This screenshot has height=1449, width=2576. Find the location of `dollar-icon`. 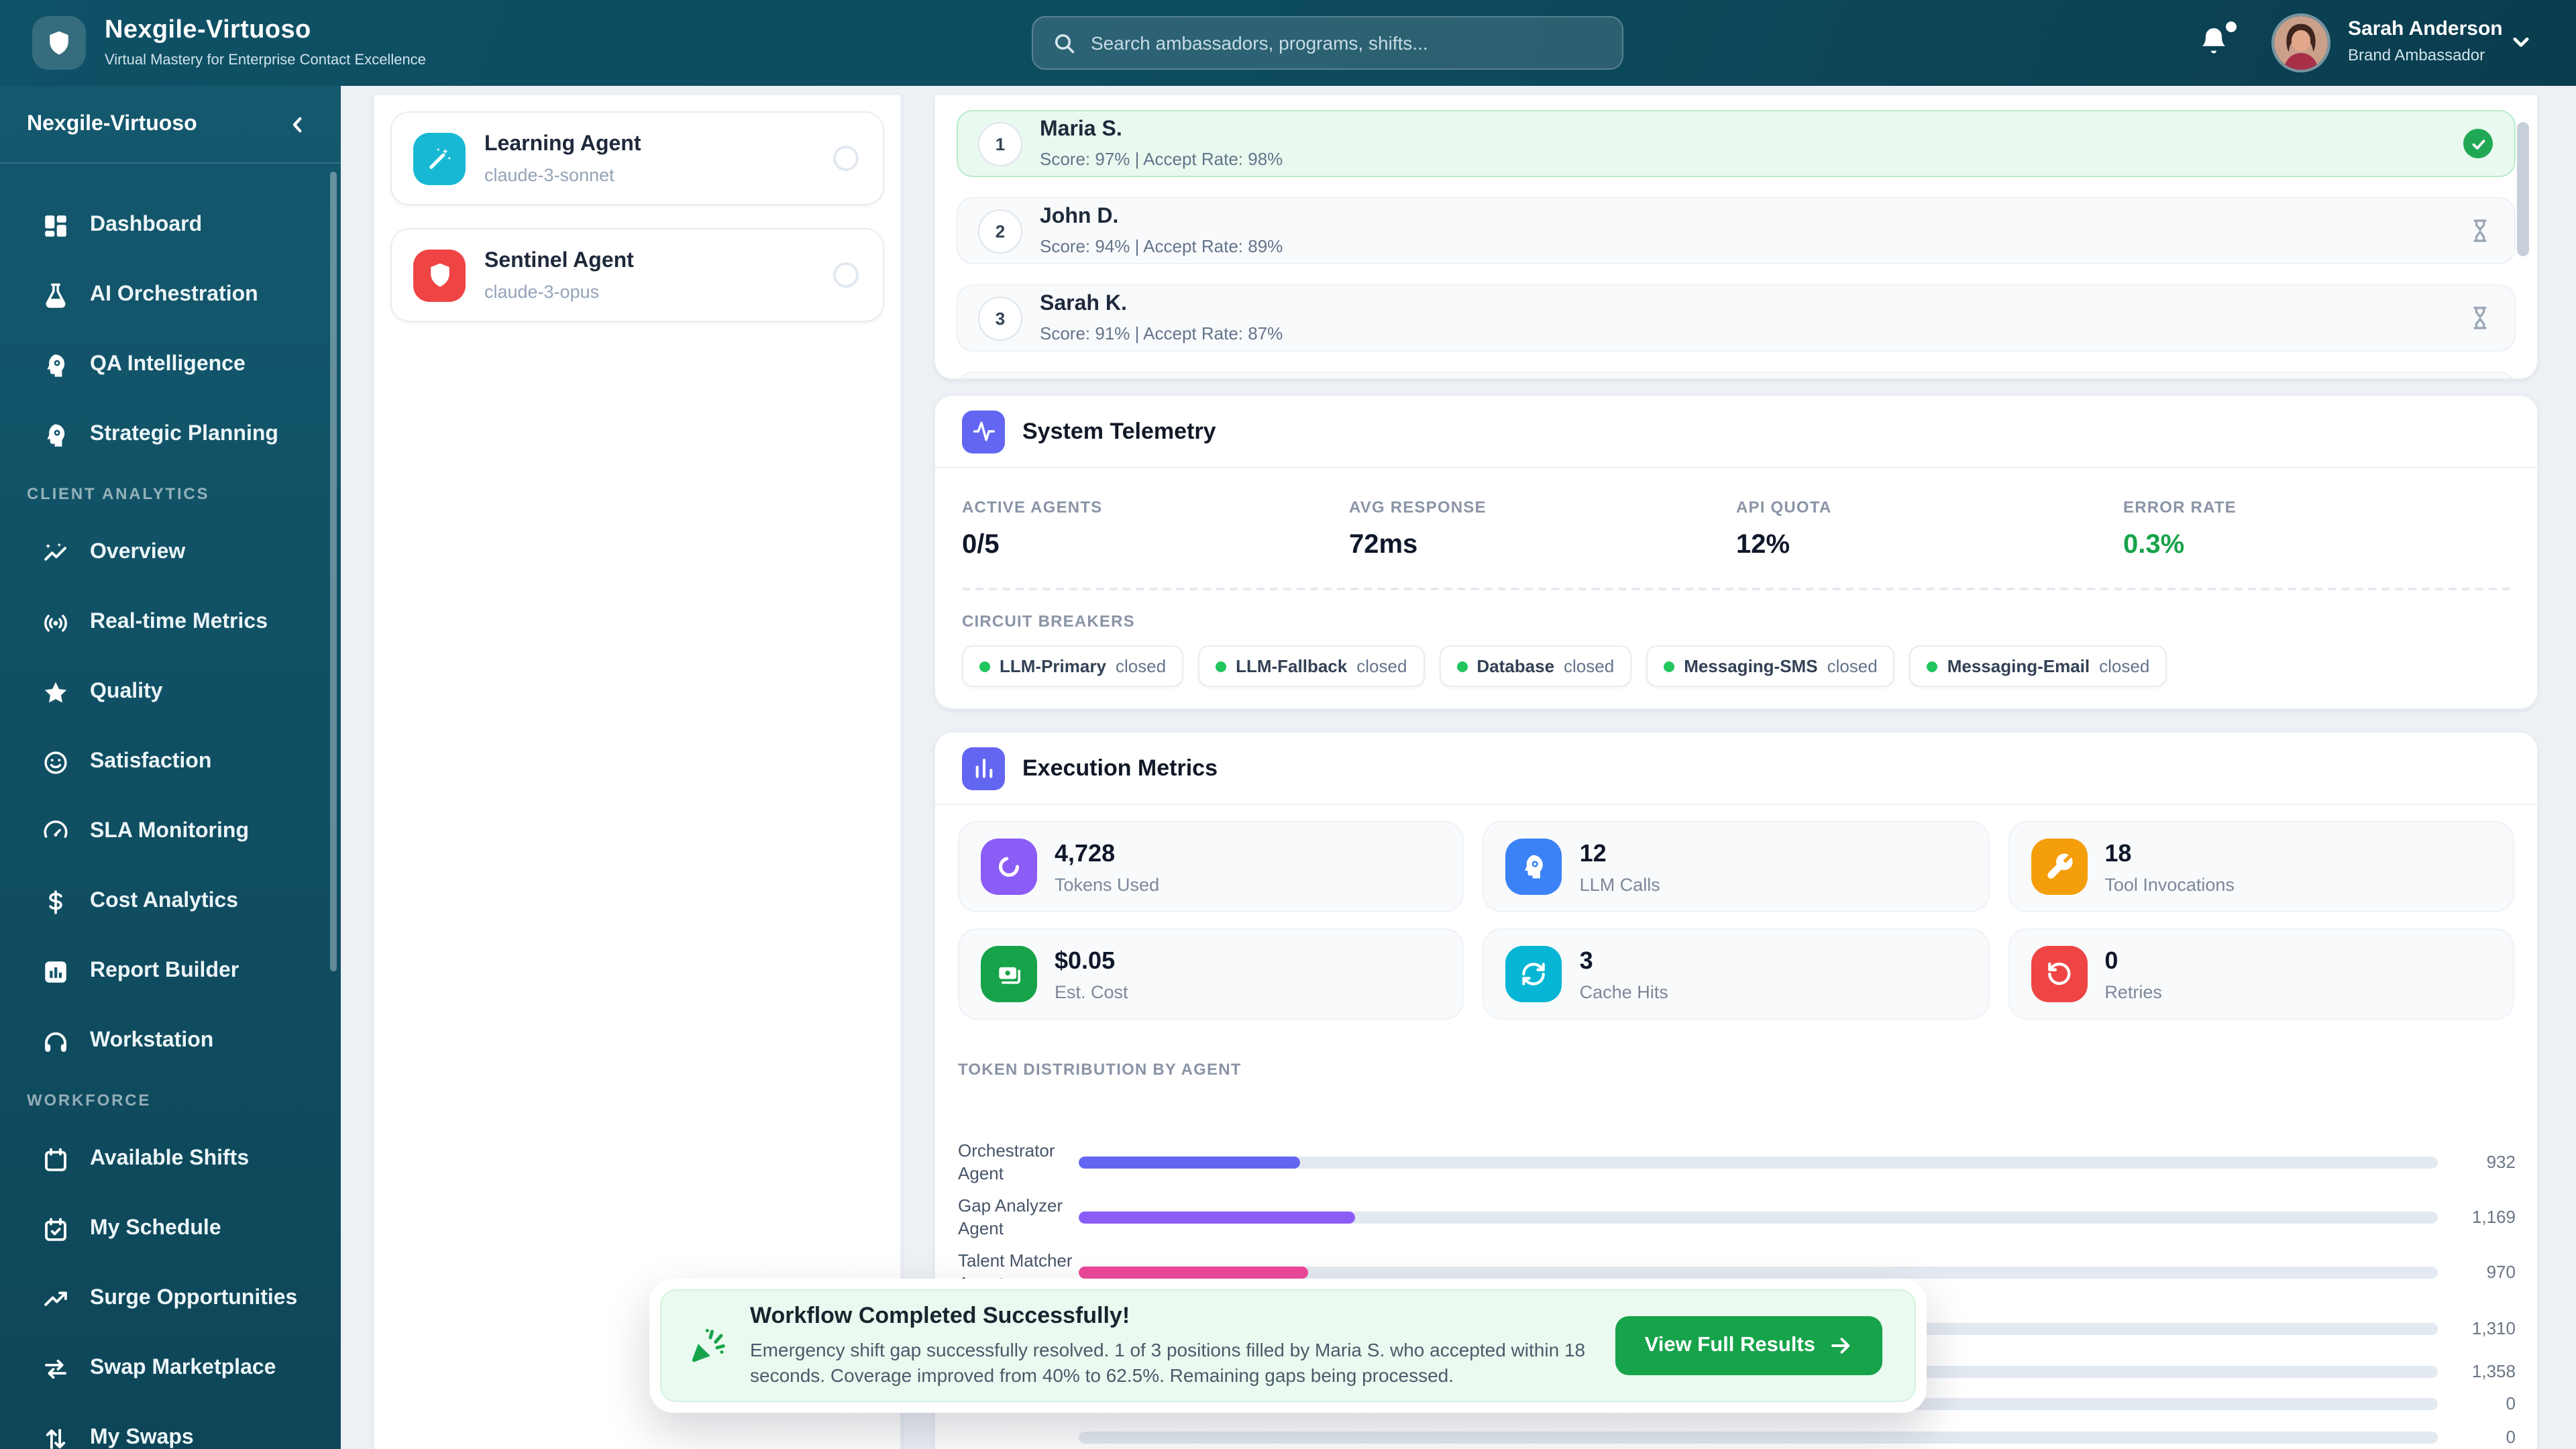

dollar-icon is located at coordinates (55, 901).